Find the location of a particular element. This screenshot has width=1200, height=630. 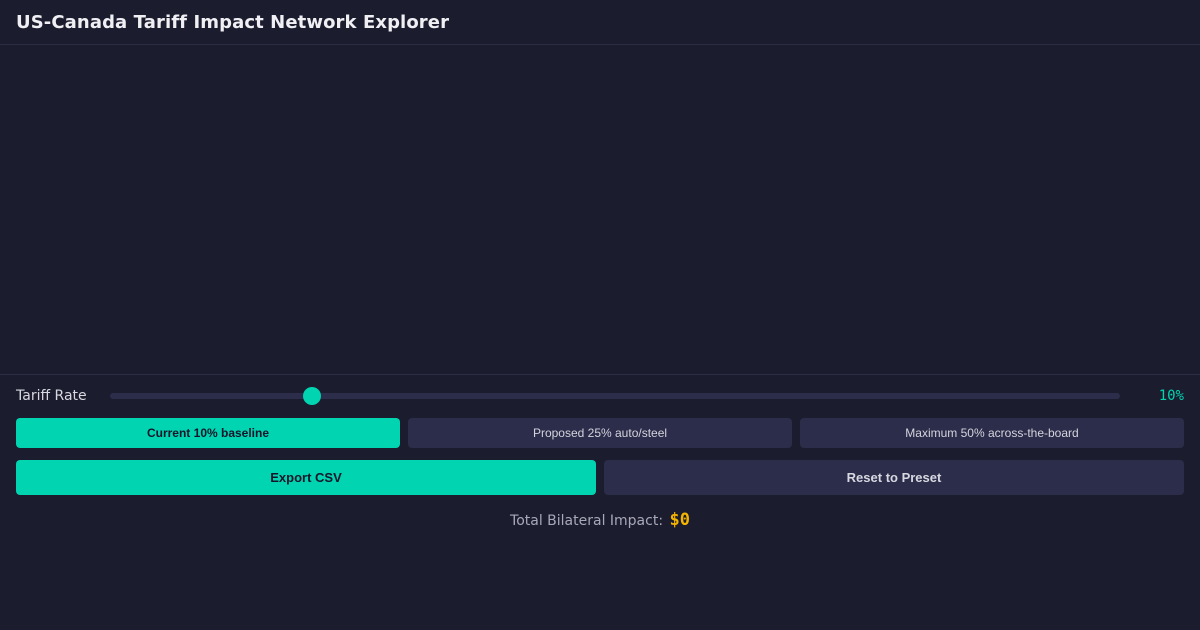

tariff-rate-control: Tariff Rate 10% is located at coordinates (600, 396).